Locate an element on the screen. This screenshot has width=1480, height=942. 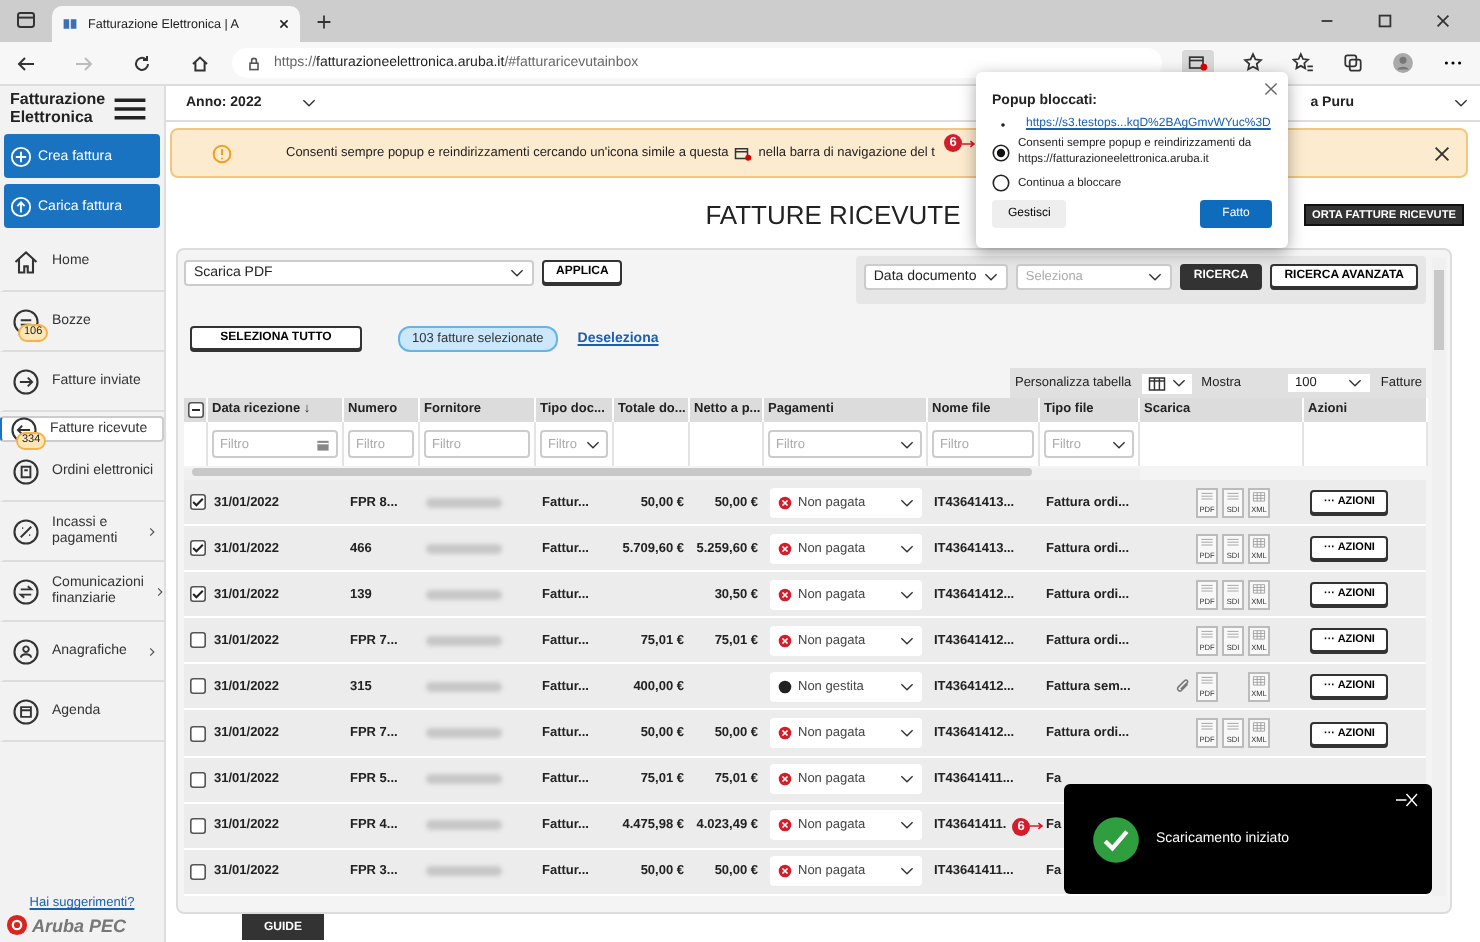
columns-select is located at coordinates (1166, 383).